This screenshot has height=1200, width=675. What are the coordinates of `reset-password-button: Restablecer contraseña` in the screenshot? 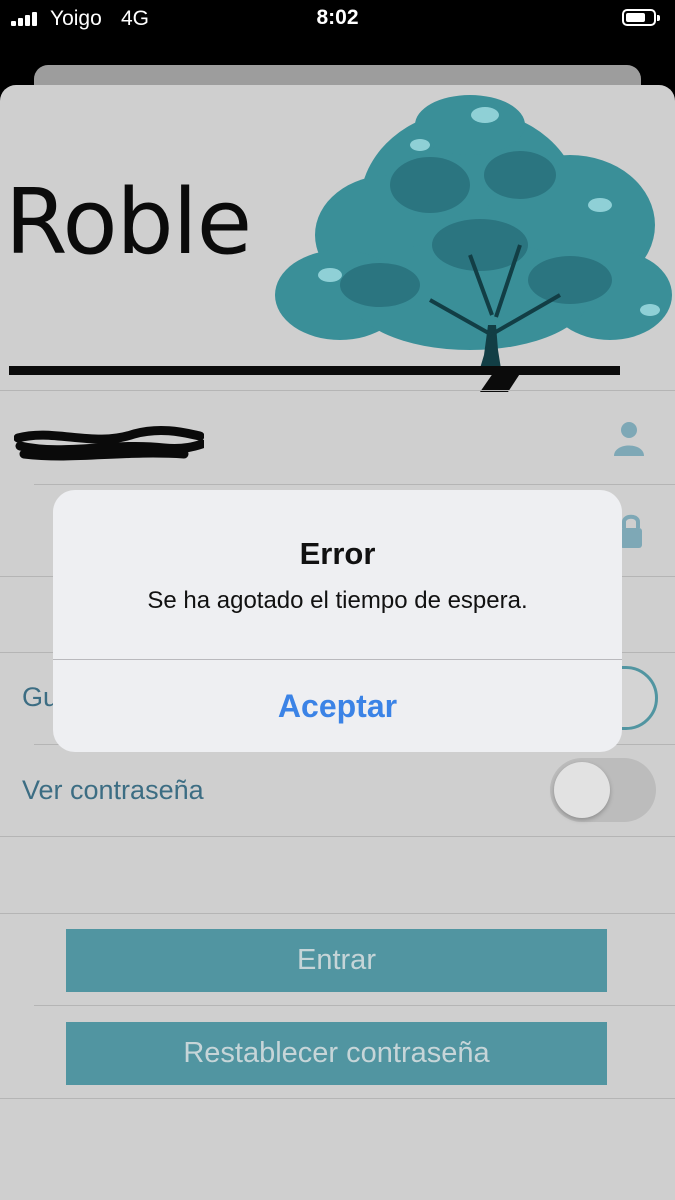 It's located at (336, 1053).